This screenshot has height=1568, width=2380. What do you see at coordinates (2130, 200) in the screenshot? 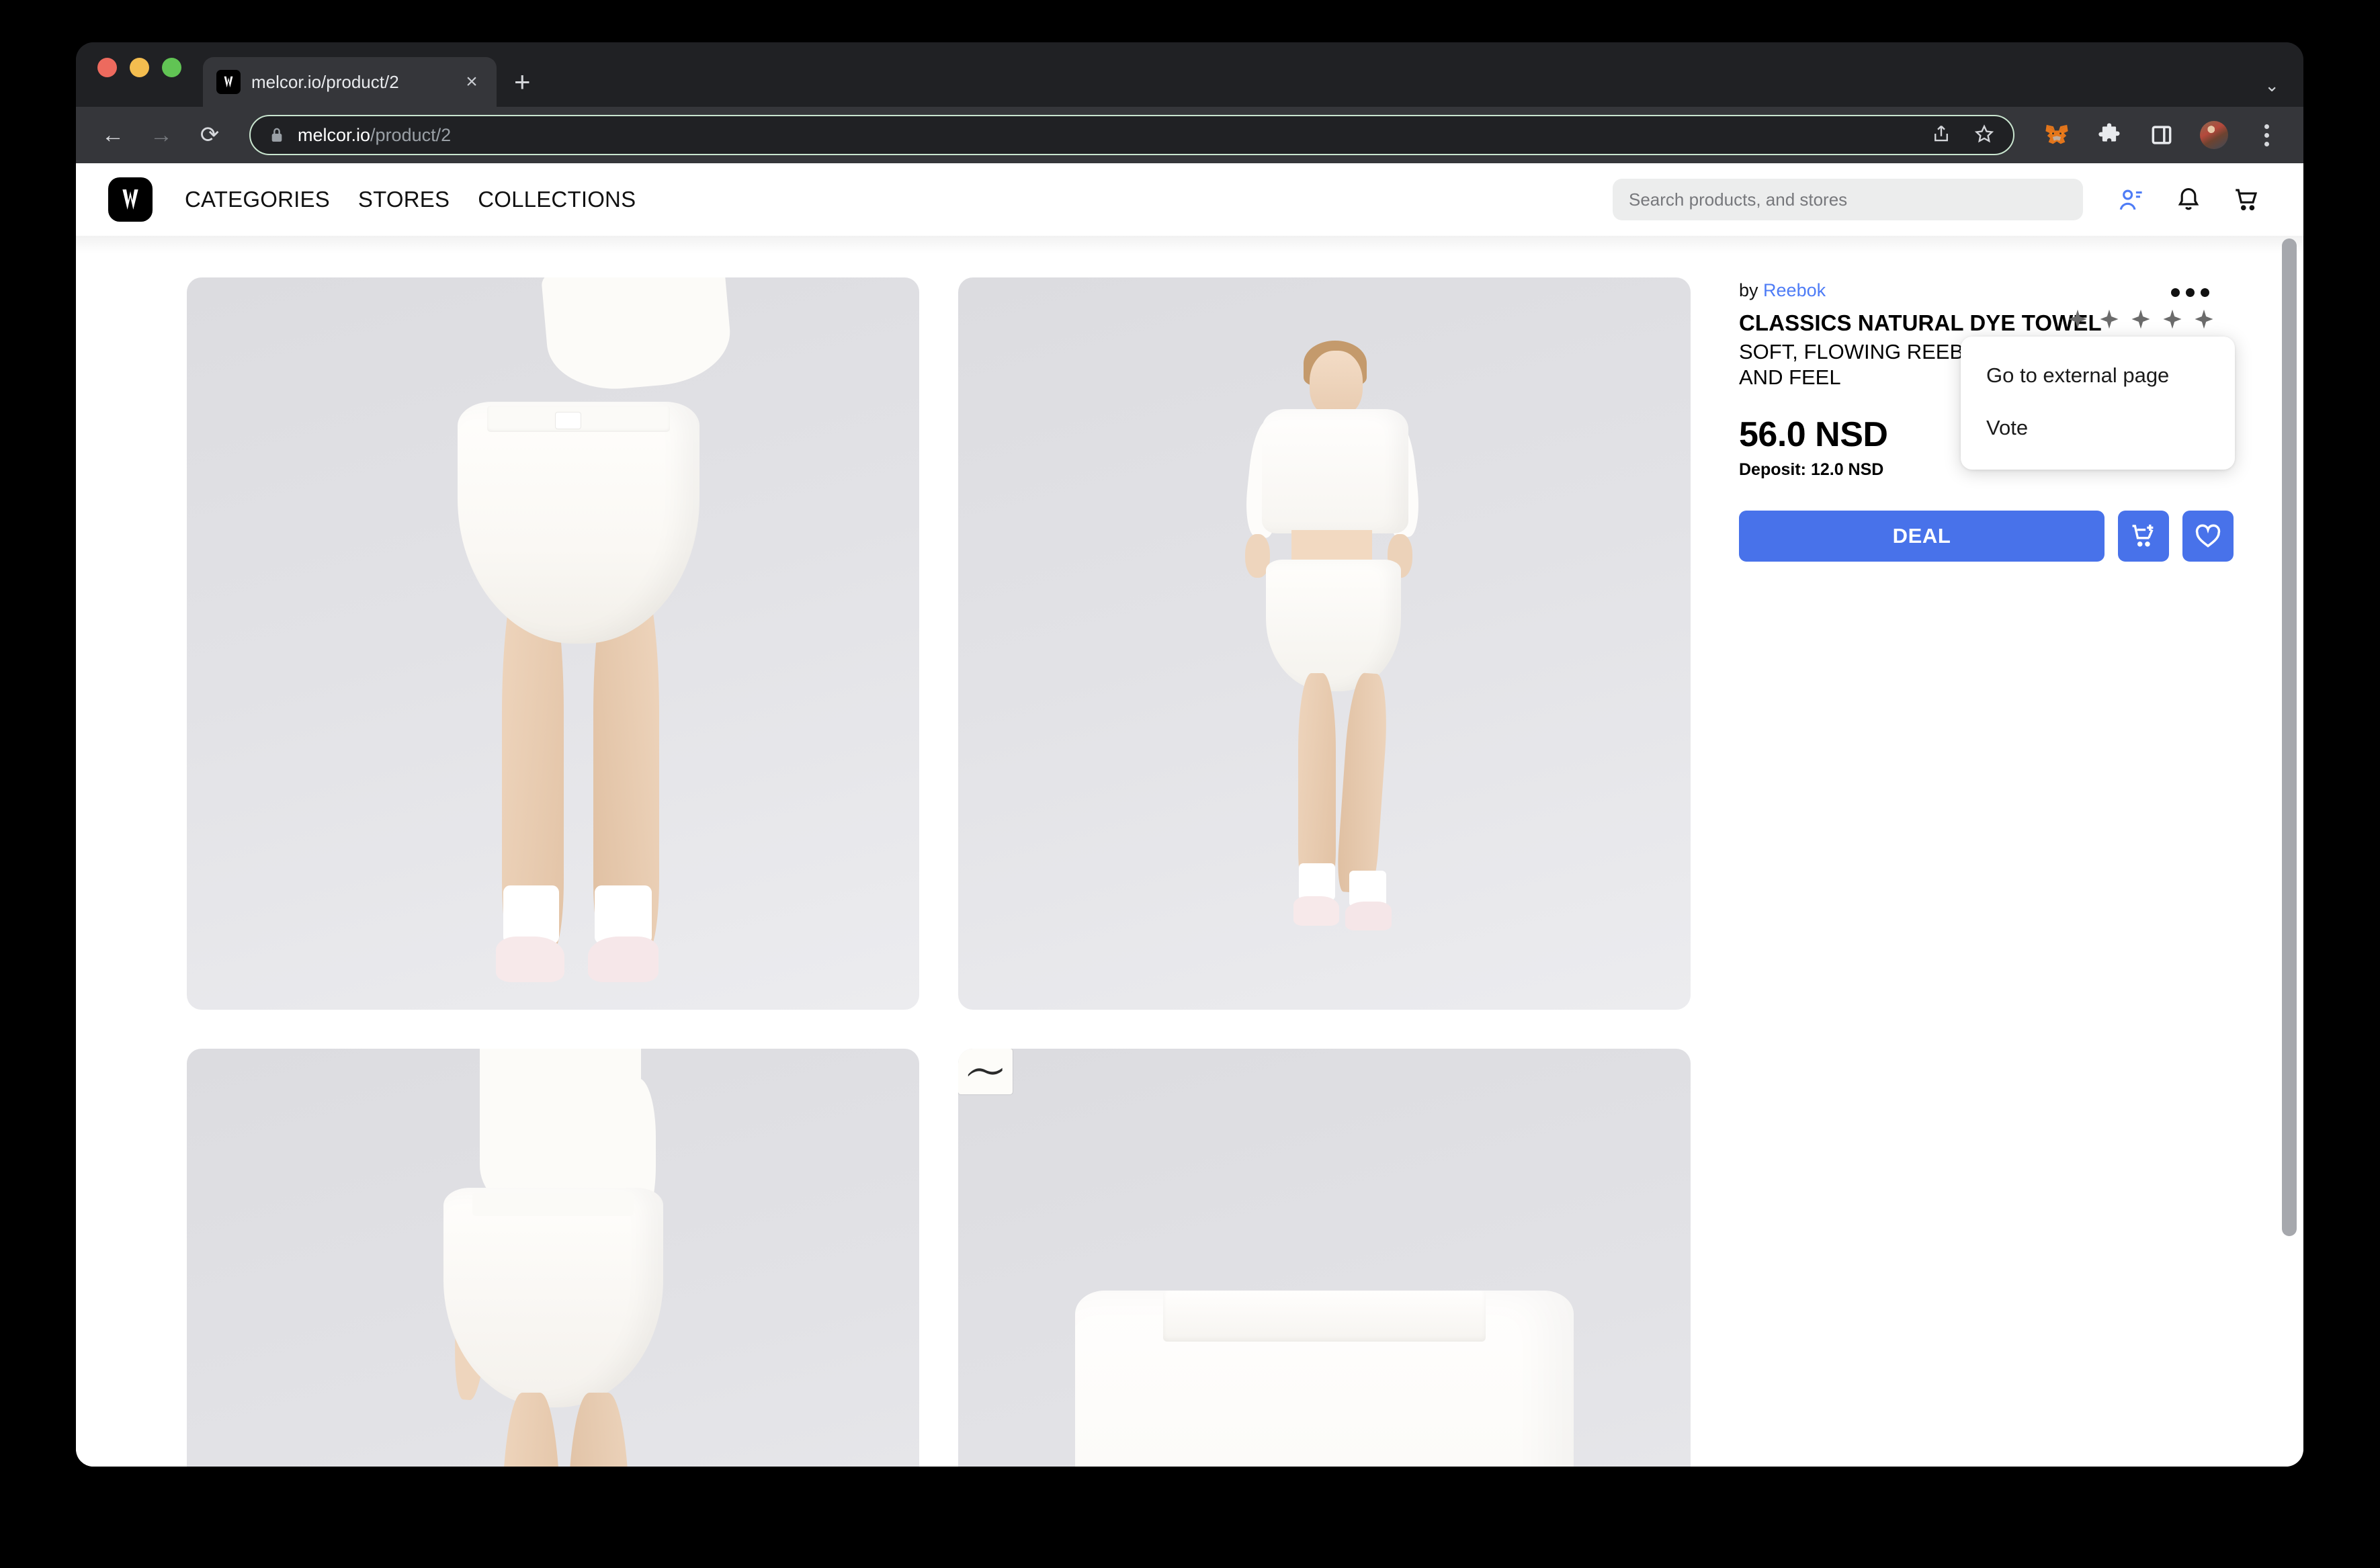
I see `account-icon` at bounding box center [2130, 200].